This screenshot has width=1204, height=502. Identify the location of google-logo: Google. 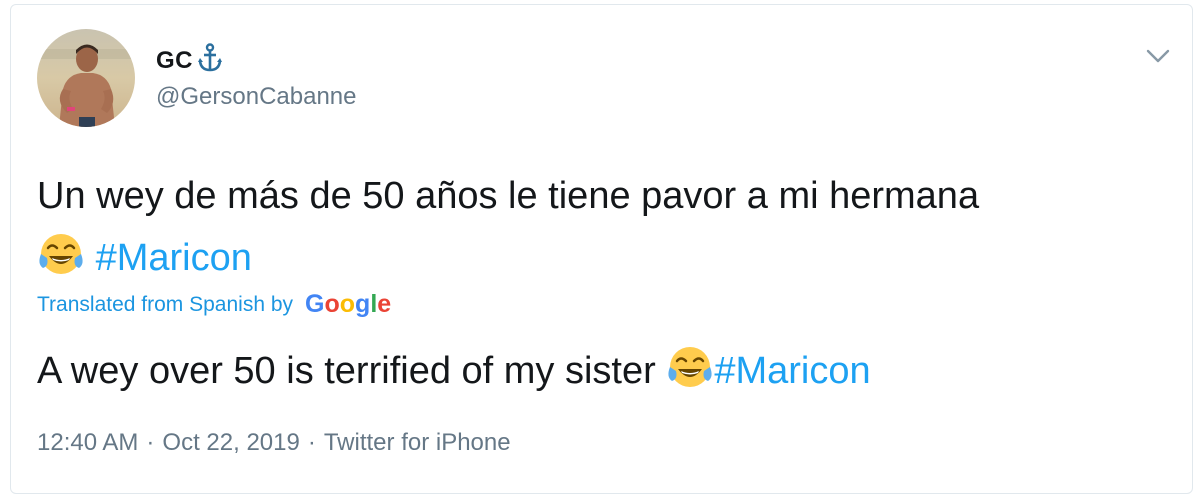
(348, 304).